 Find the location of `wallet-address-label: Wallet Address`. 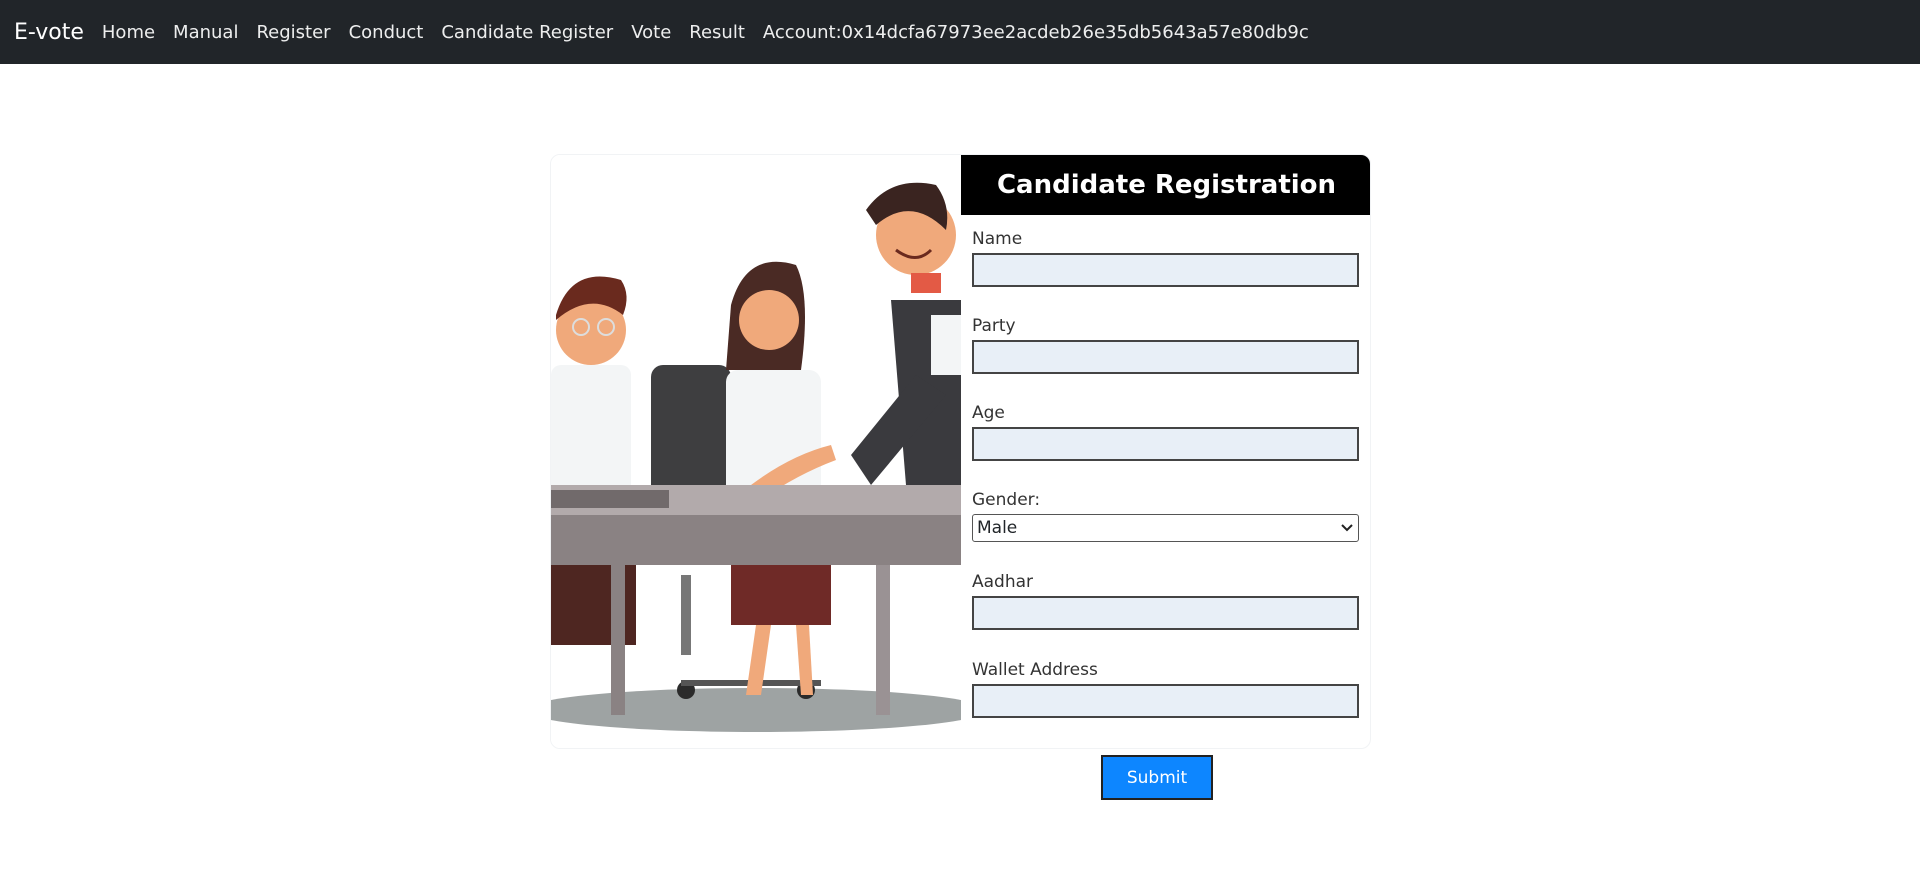

wallet-address-label: Wallet Address is located at coordinates (1035, 670).